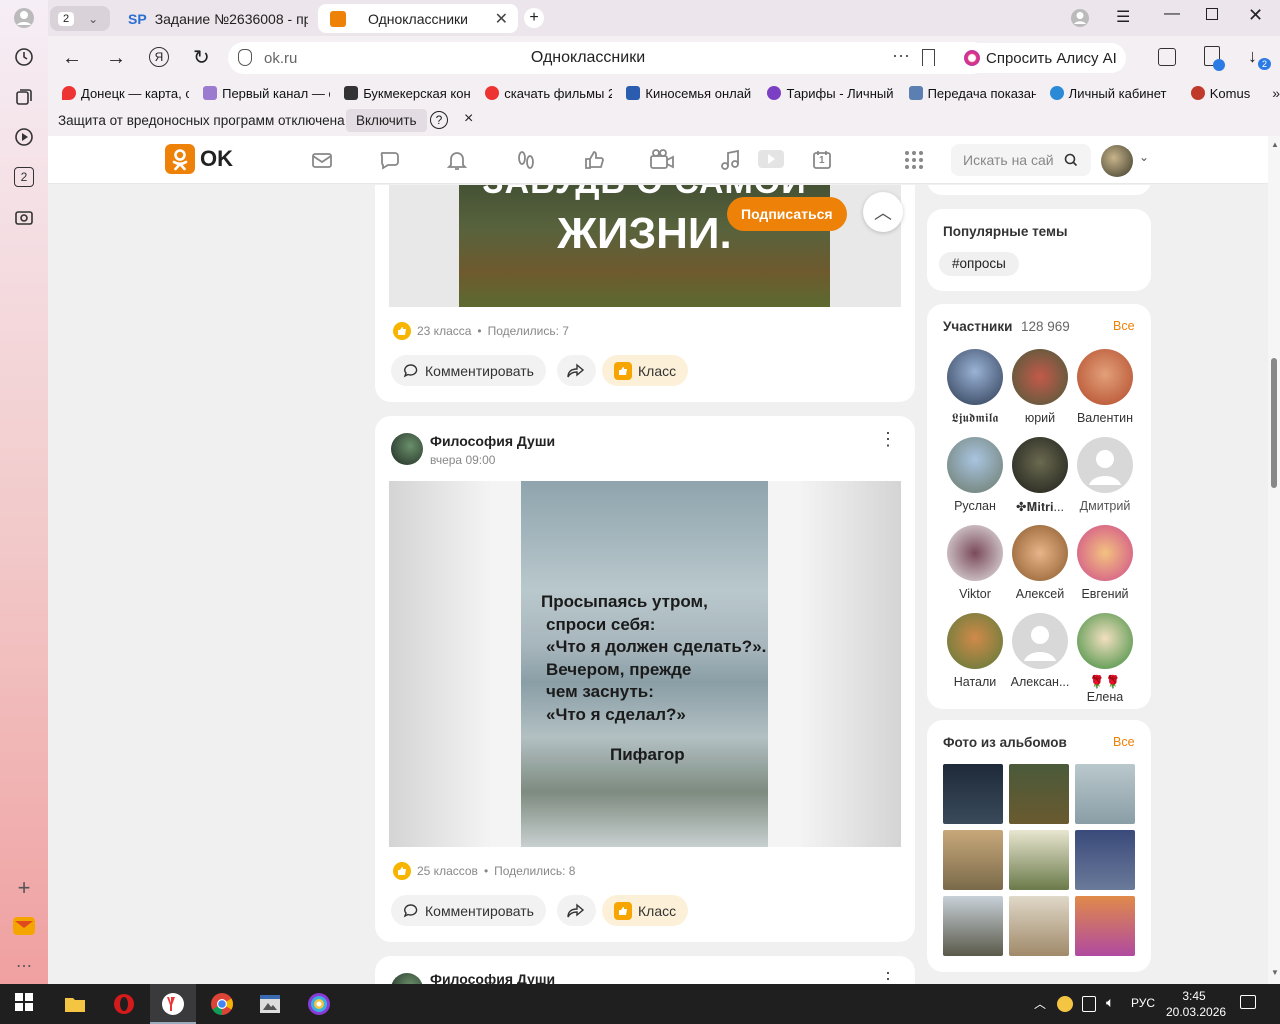 This screenshot has height=1024, width=1280. I want to click on mail-icon, so click(24, 926).